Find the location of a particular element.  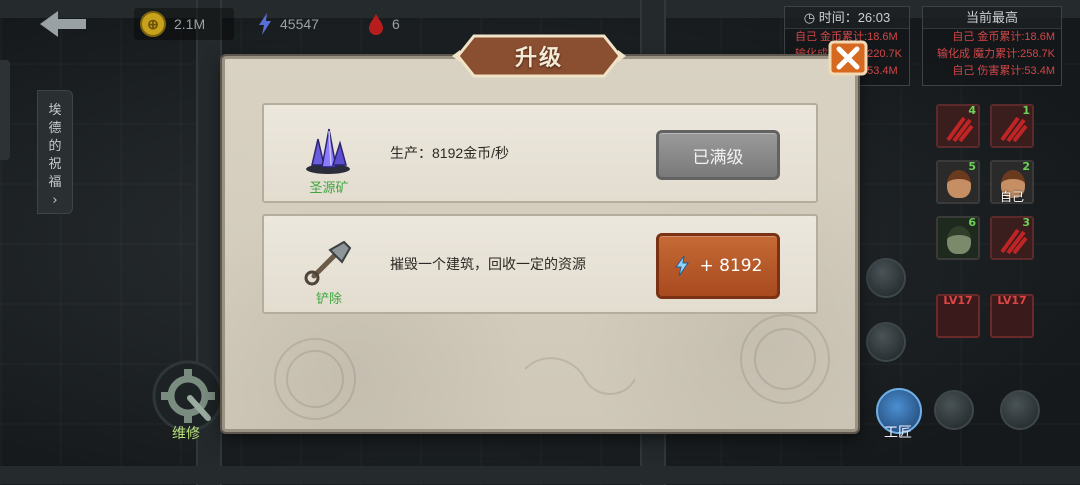

craftsman-label: 工匠 is located at coordinates (898, 433).